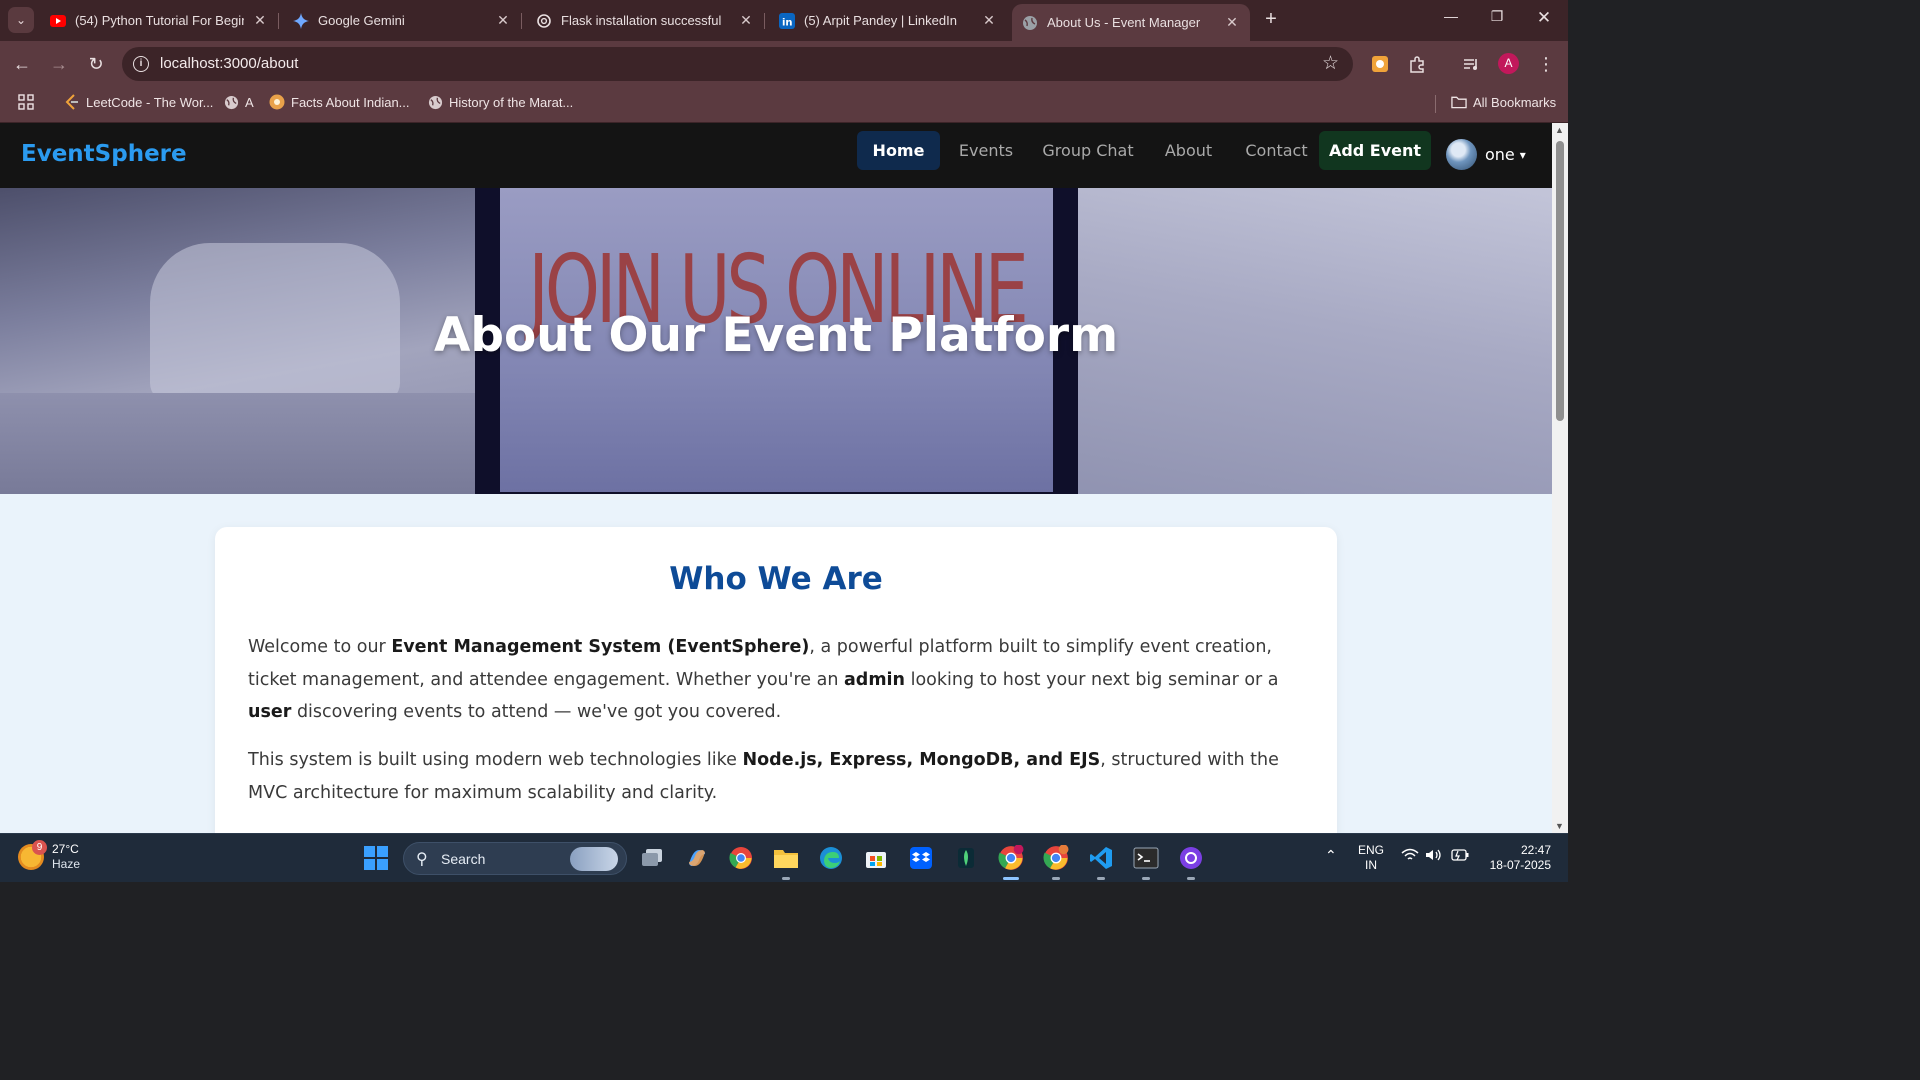  What do you see at coordinates (1535, 850) in the screenshot?
I see `clock-time: 22:47` at bounding box center [1535, 850].